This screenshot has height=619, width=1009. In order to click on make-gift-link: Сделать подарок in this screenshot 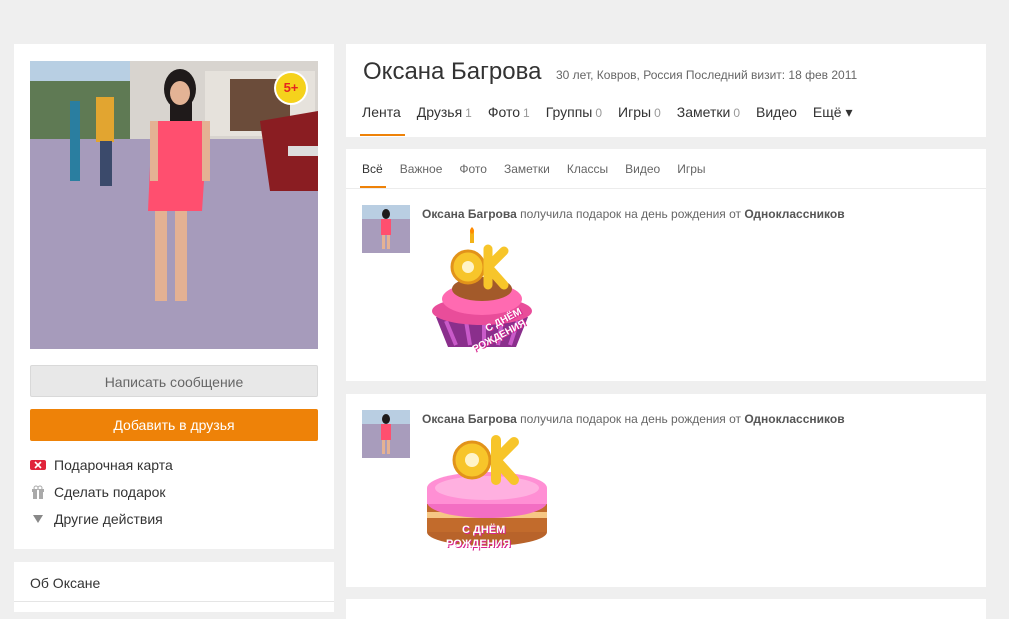, I will do `click(98, 492)`.